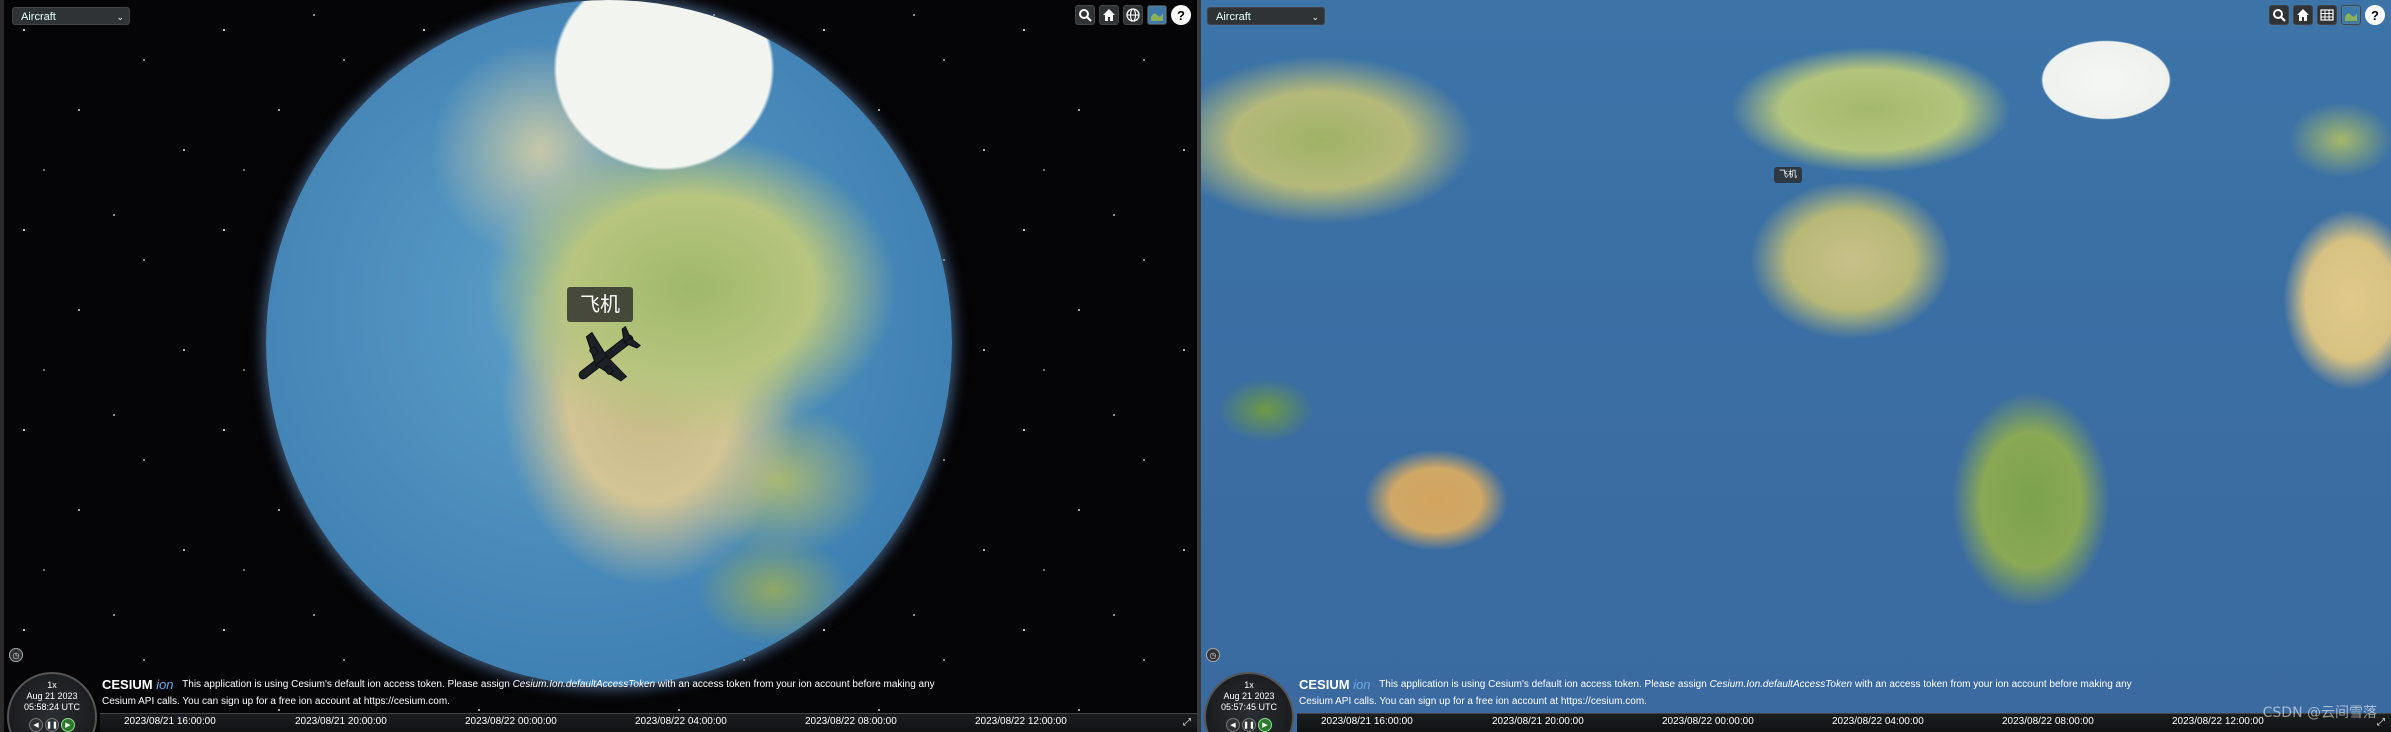  I want to click on globe-icon, so click(1133, 15).